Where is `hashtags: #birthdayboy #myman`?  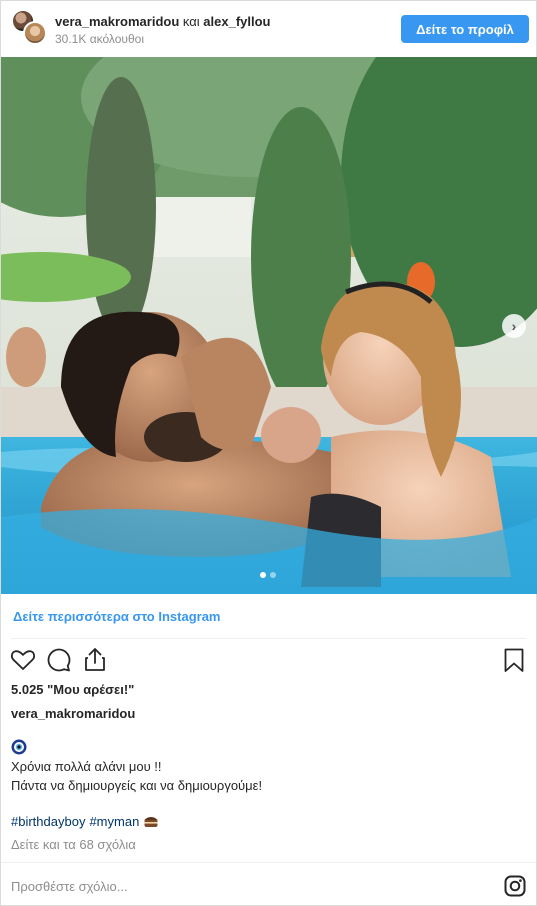 hashtags: #birthdayboy #myman is located at coordinates (85, 821).